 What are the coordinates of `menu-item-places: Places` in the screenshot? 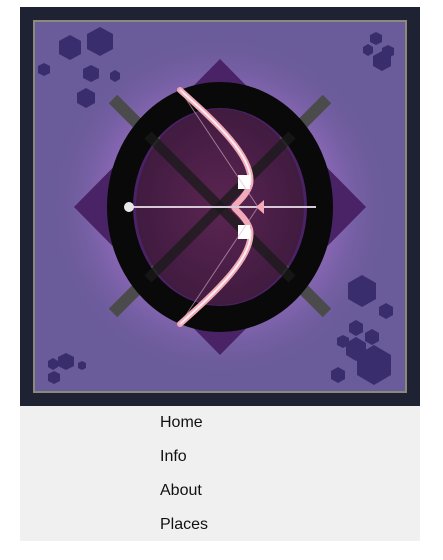 It's located at (184, 525).